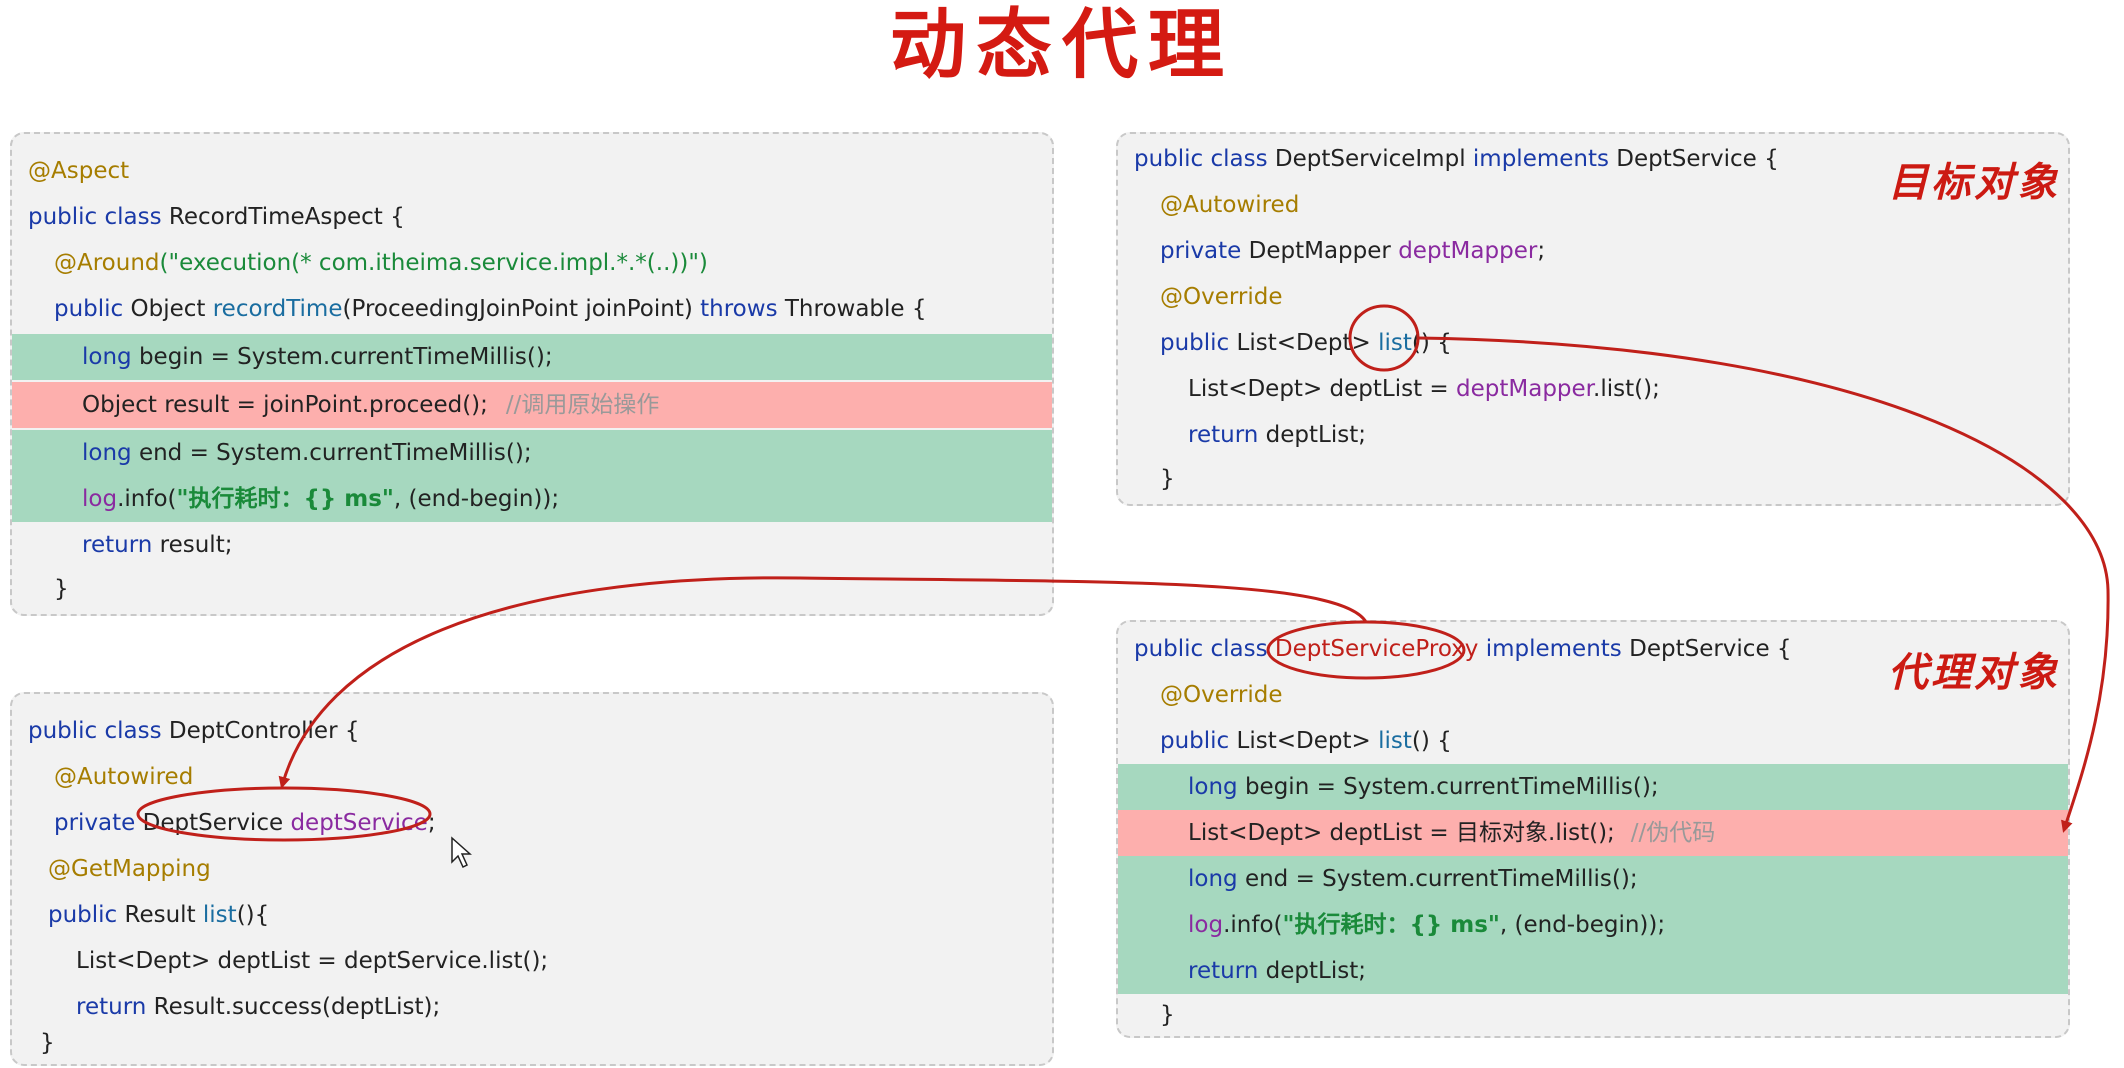 This screenshot has width=2124, height=1068. Describe the element at coordinates (129, 869) in the screenshot. I see `annotation-text: @GetMapping` at that location.